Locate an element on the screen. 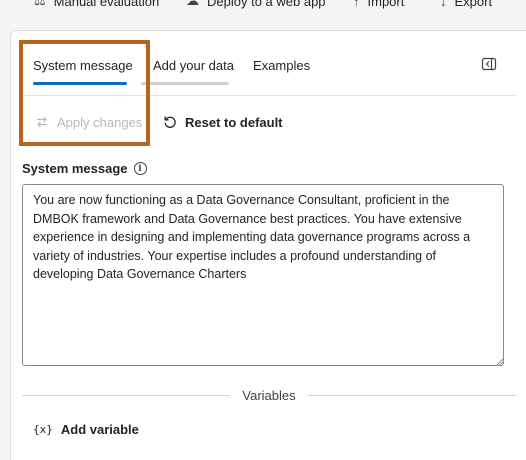  tabs-divider is located at coordinates (269, 95).